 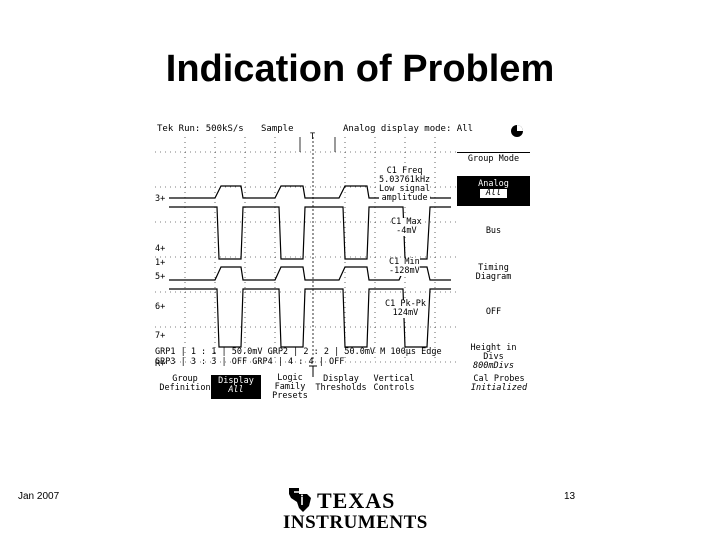 What do you see at coordinates (404, 266) in the screenshot?
I see `readout-c1-min: C1 Min -128mV` at bounding box center [404, 266].